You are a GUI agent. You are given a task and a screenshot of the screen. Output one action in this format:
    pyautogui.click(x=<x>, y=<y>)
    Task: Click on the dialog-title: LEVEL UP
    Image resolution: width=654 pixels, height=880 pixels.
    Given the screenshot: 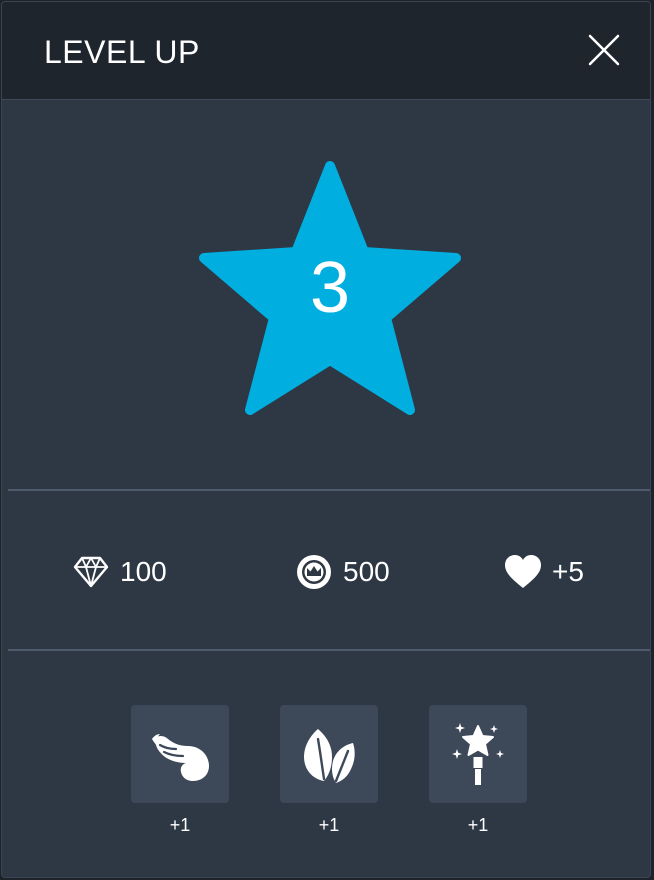 What is the action you would take?
    pyautogui.click(x=122, y=52)
    